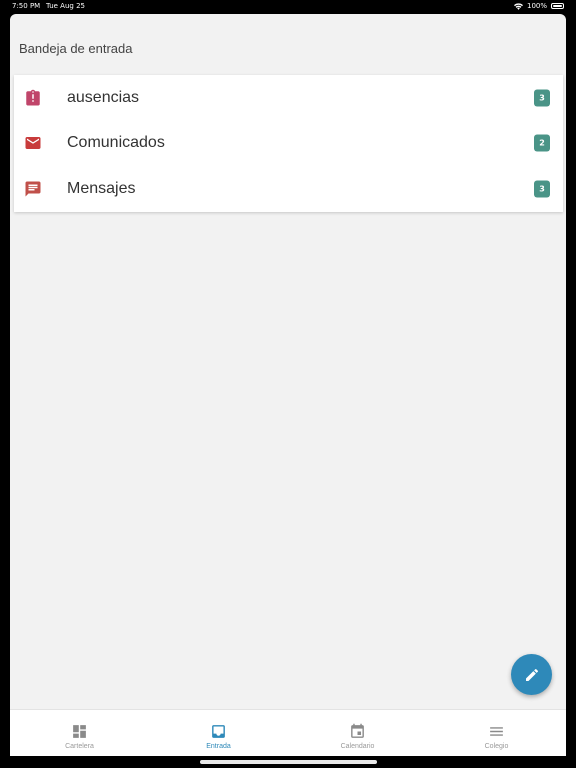 The image size is (576, 768). Describe the element at coordinates (33, 143) in the screenshot. I see `envelope-icon` at that location.